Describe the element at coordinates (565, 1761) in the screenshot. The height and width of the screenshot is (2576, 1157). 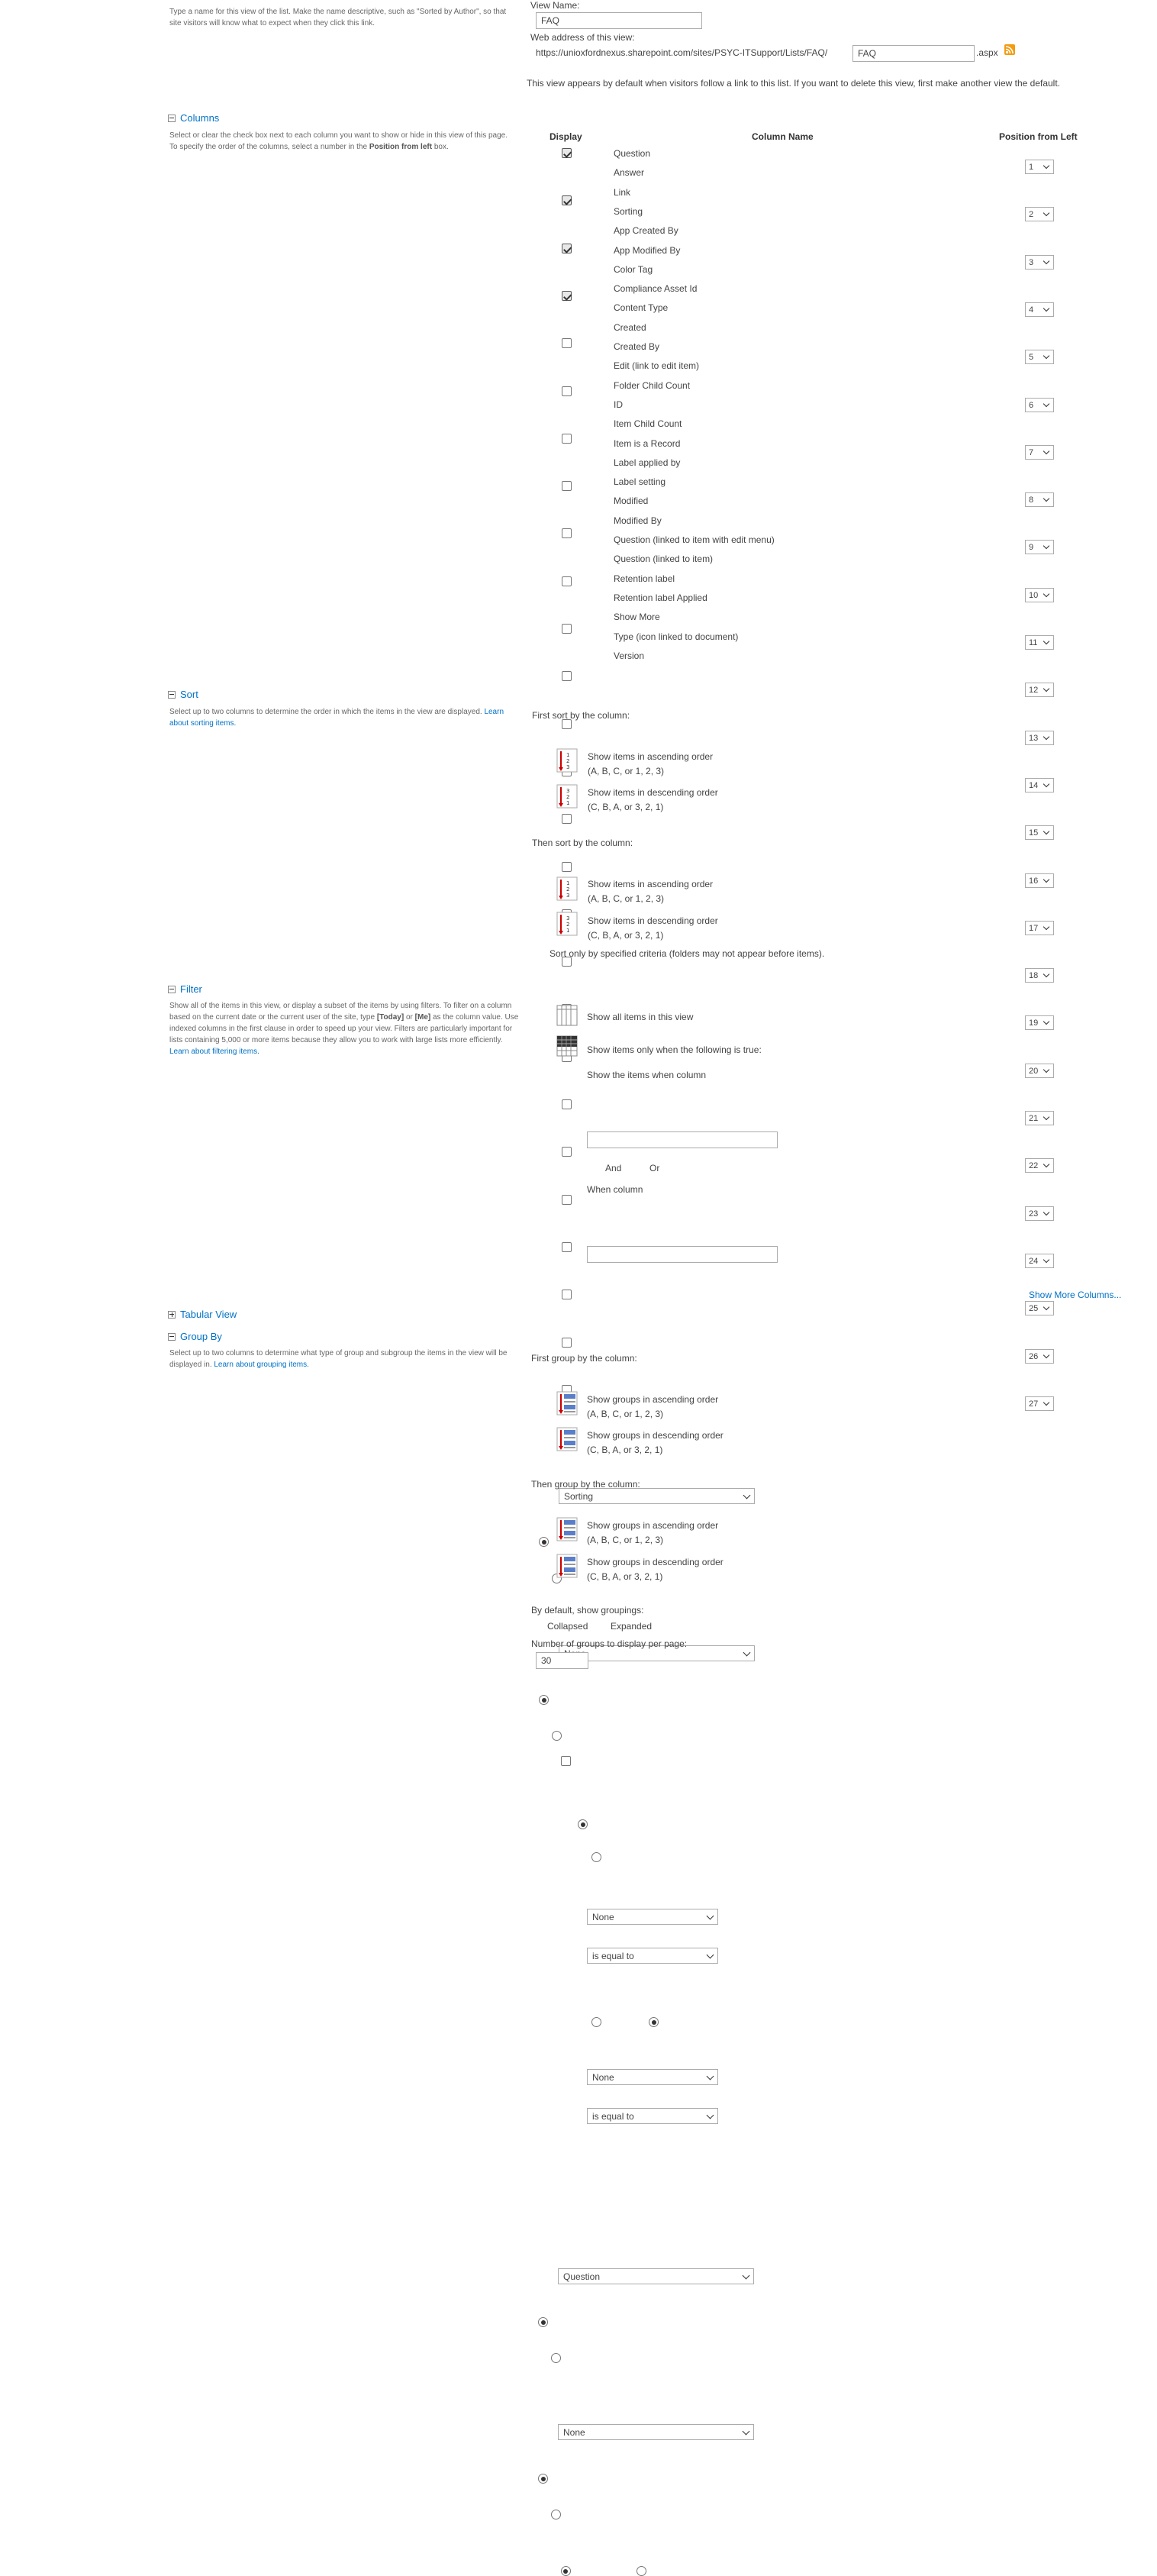
I see `sort-only-specified-checkbox` at that location.